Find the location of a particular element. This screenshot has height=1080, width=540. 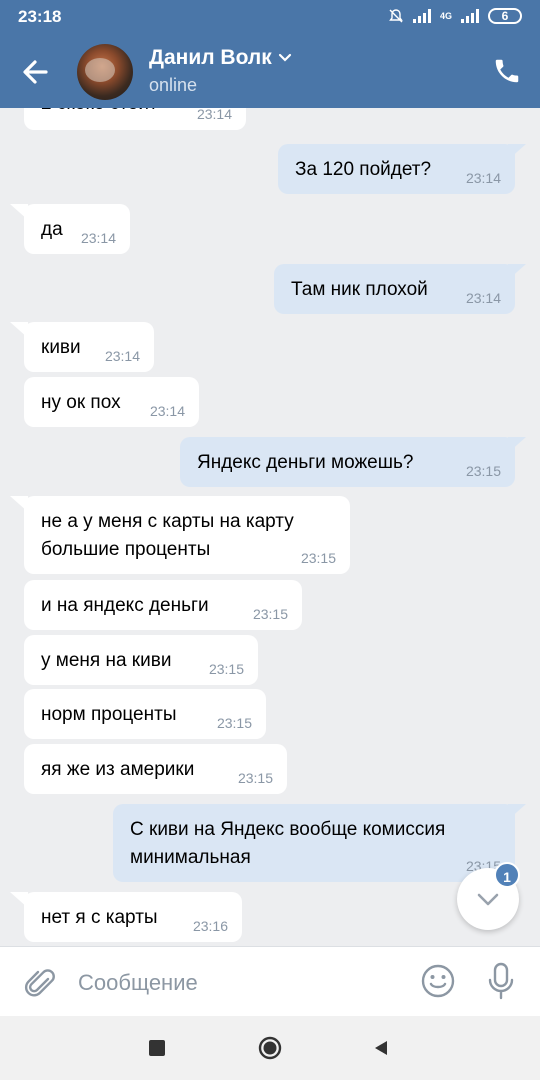

message-incoming: киви 23:14 is located at coordinates (89, 347).